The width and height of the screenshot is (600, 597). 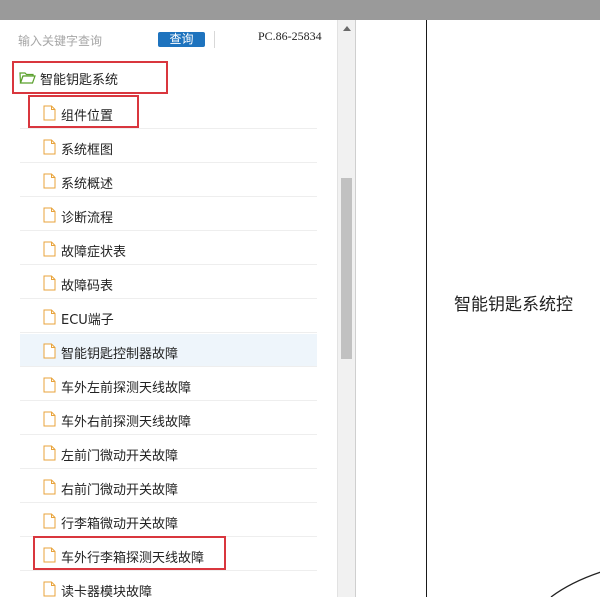 What do you see at coordinates (133, 558) in the screenshot?
I see `tree-item-label: 车外行李箱探测天线故障` at bounding box center [133, 558].